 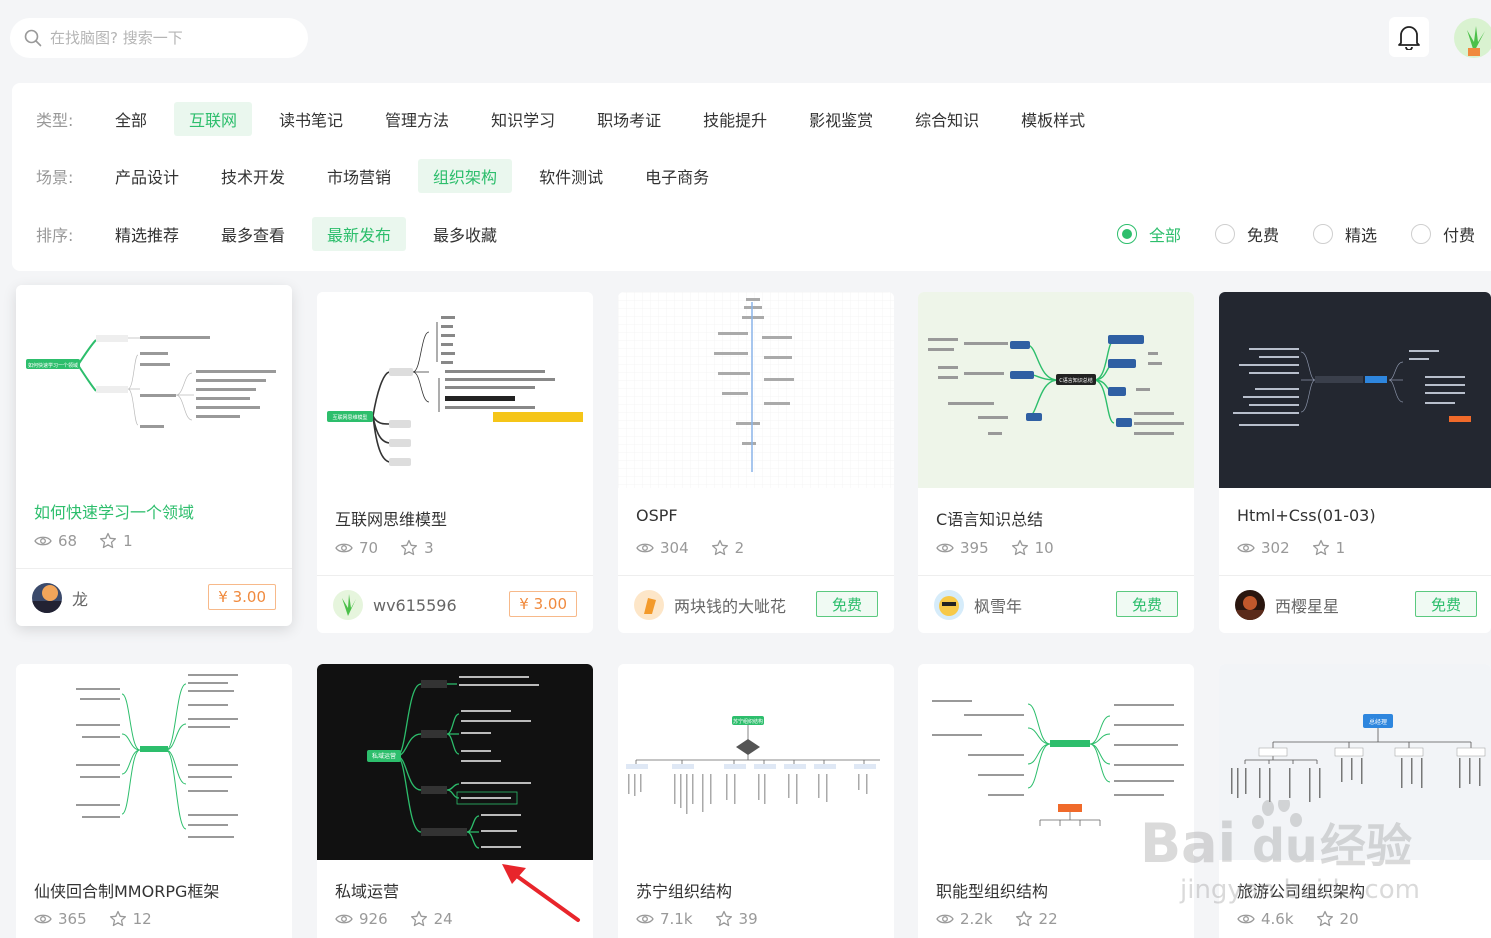 I want to click on mindmap-card: C语言知识总结 C语言知识总结 395 10 枫雪年 免费, so click(x=1056, y=462).